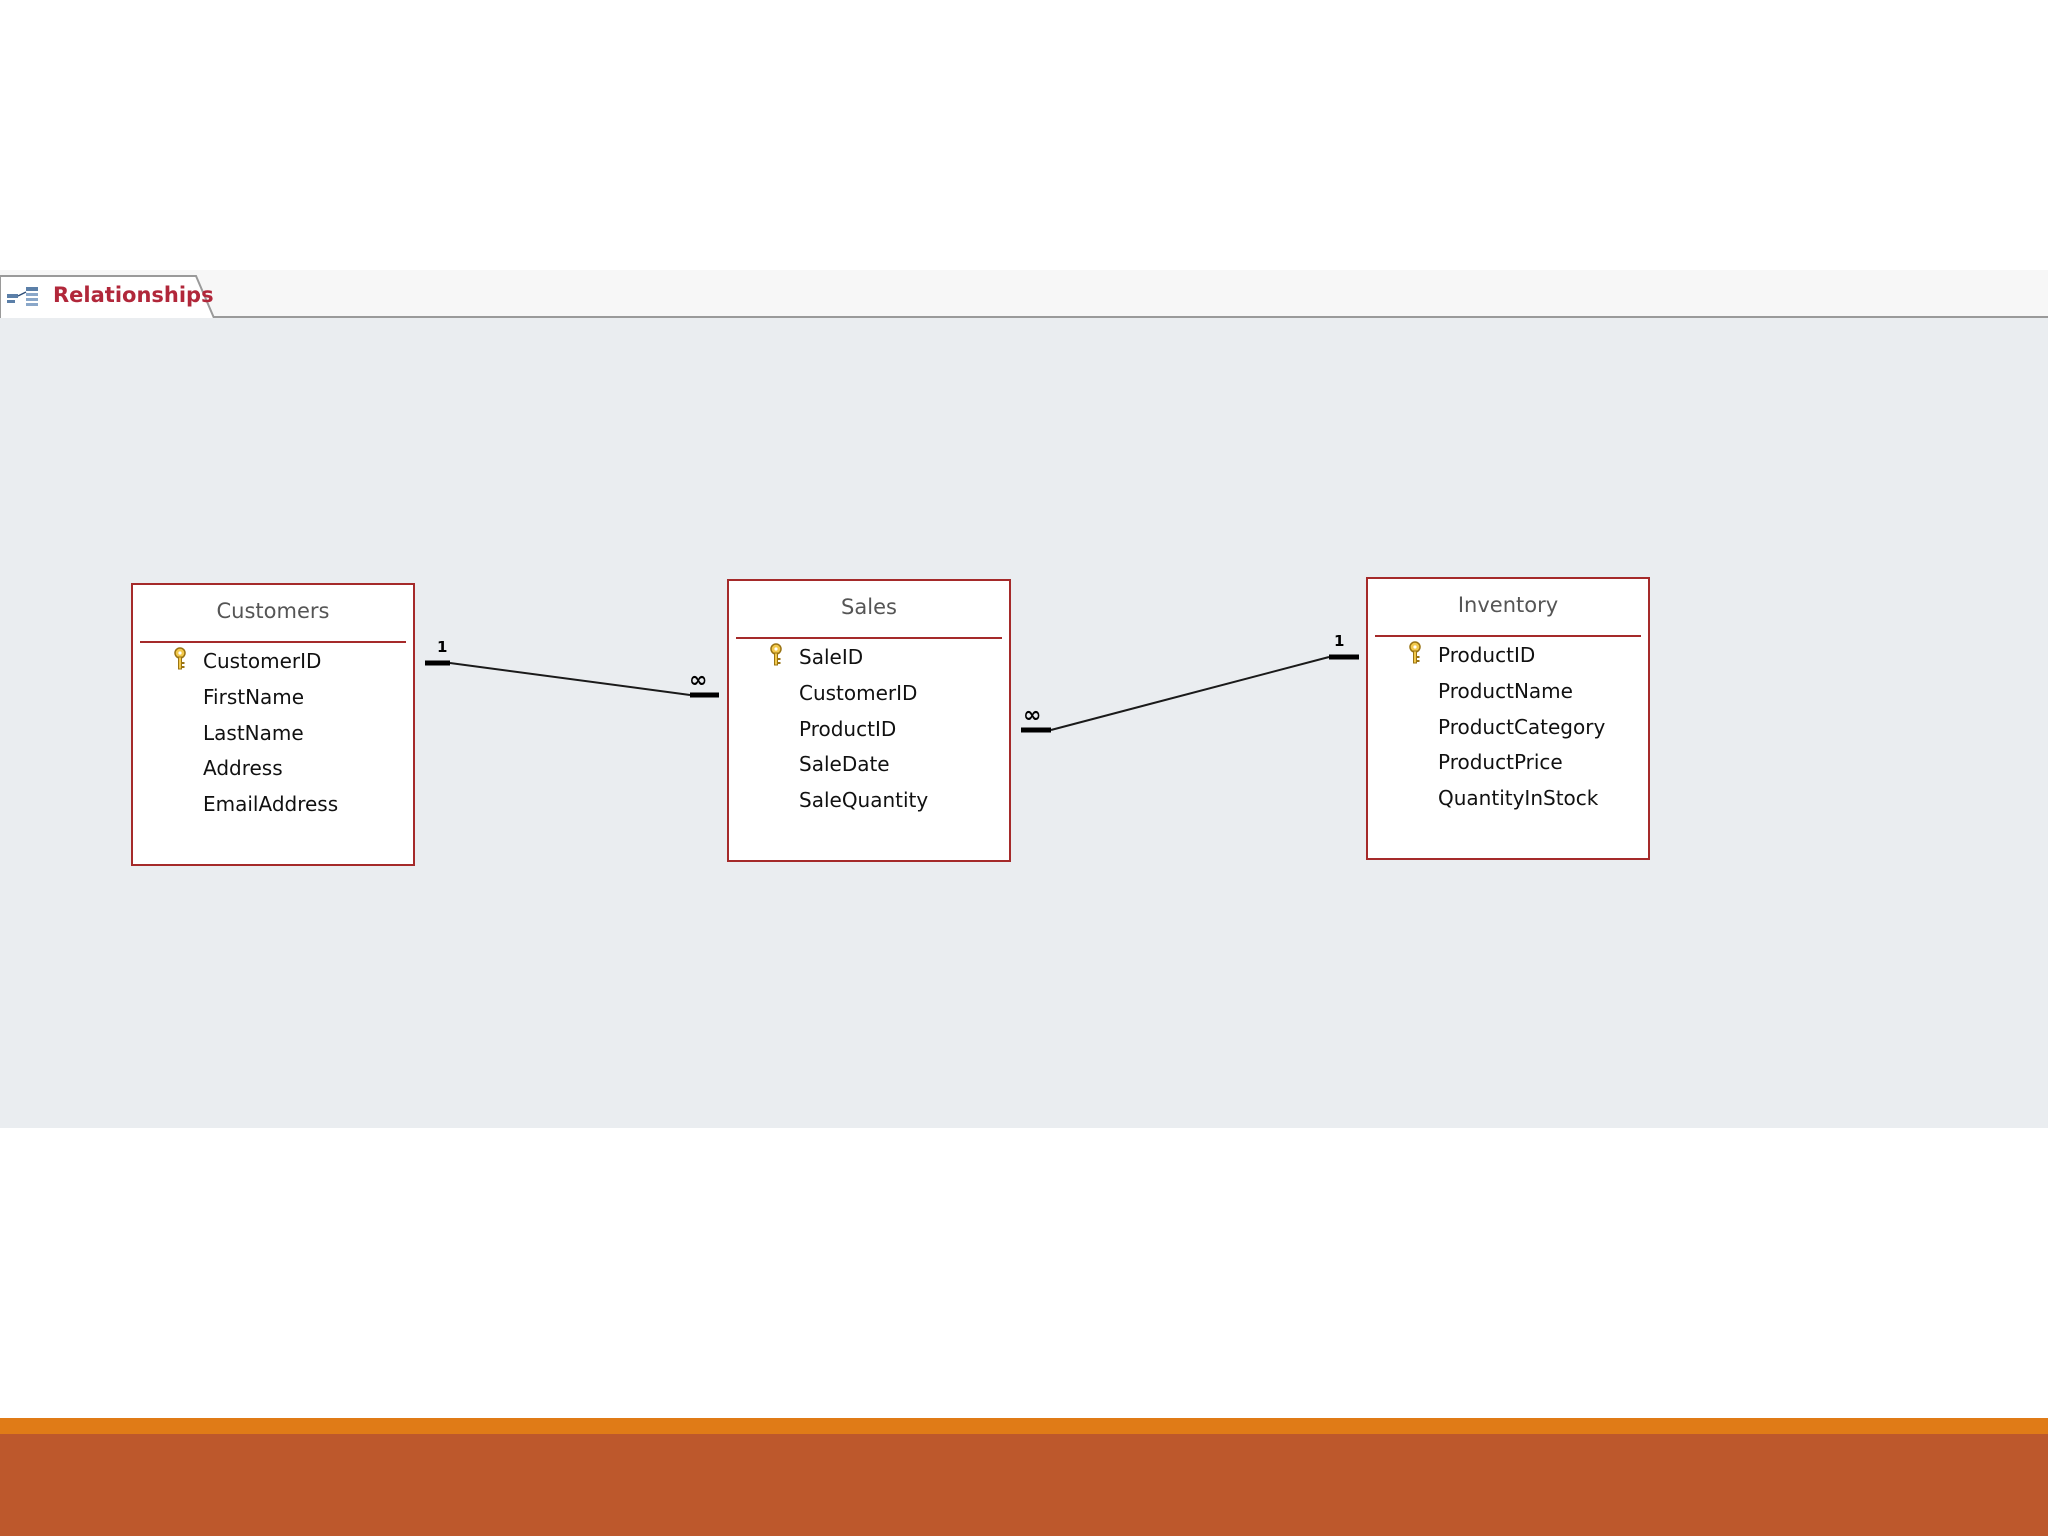 The height and width of the screenshot is (1536, 2048). Describe the element at coordinates (1339, 641) in the screenshot. I see `inventory-cardinality-label: 1` at that location.